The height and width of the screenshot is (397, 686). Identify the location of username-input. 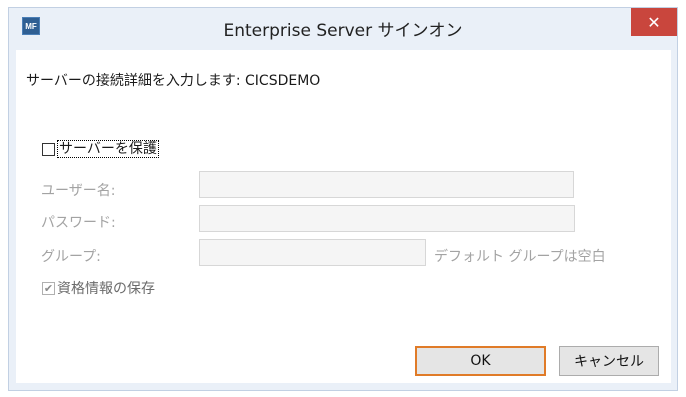
(386, 184).